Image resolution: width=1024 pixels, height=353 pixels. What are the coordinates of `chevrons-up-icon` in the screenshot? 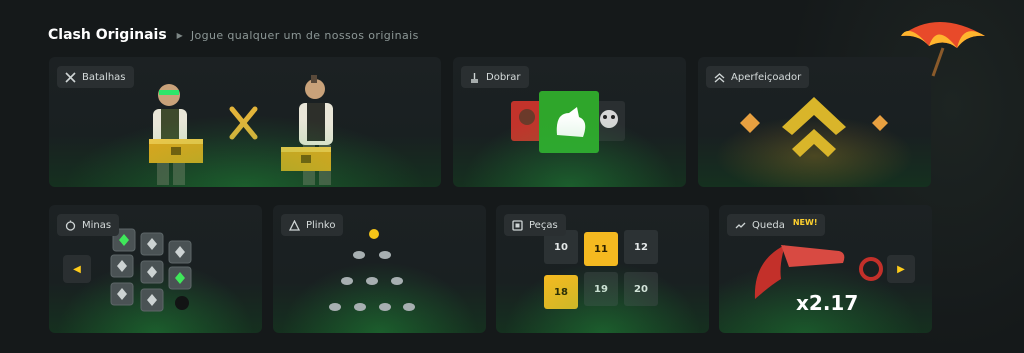 It's located at (719, 77).